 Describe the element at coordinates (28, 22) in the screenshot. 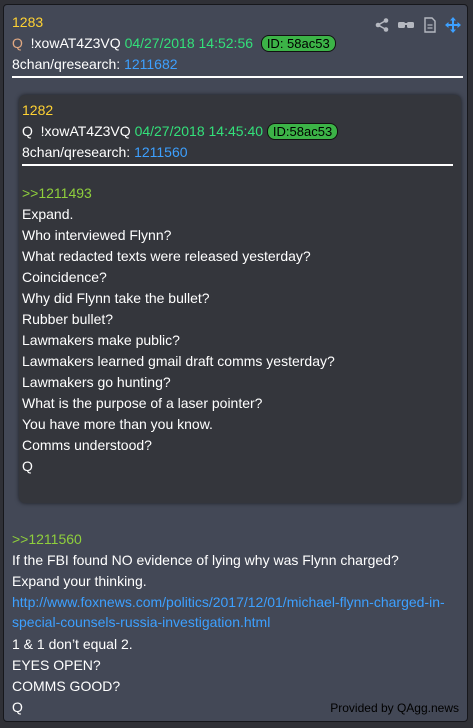

I see `post-number: 1283` at that location.